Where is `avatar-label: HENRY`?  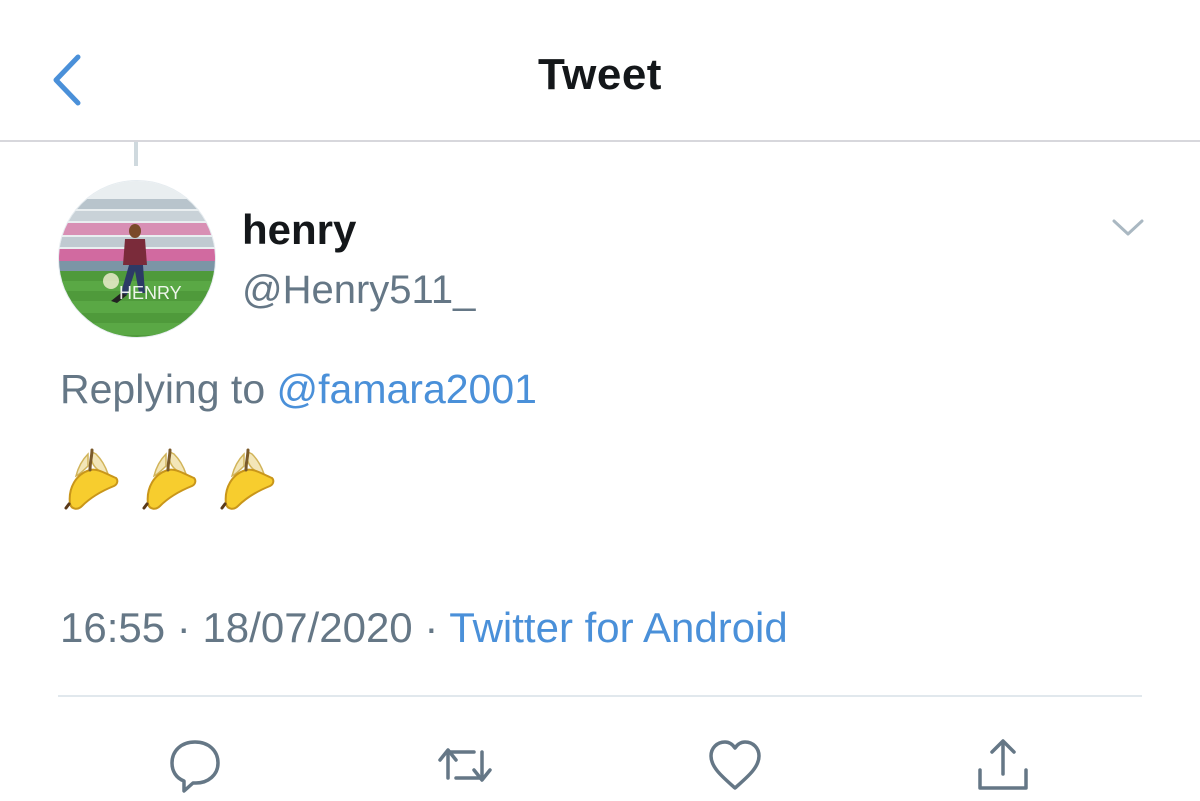
avatar-label: HENRY is located at coordinates (150, 293).